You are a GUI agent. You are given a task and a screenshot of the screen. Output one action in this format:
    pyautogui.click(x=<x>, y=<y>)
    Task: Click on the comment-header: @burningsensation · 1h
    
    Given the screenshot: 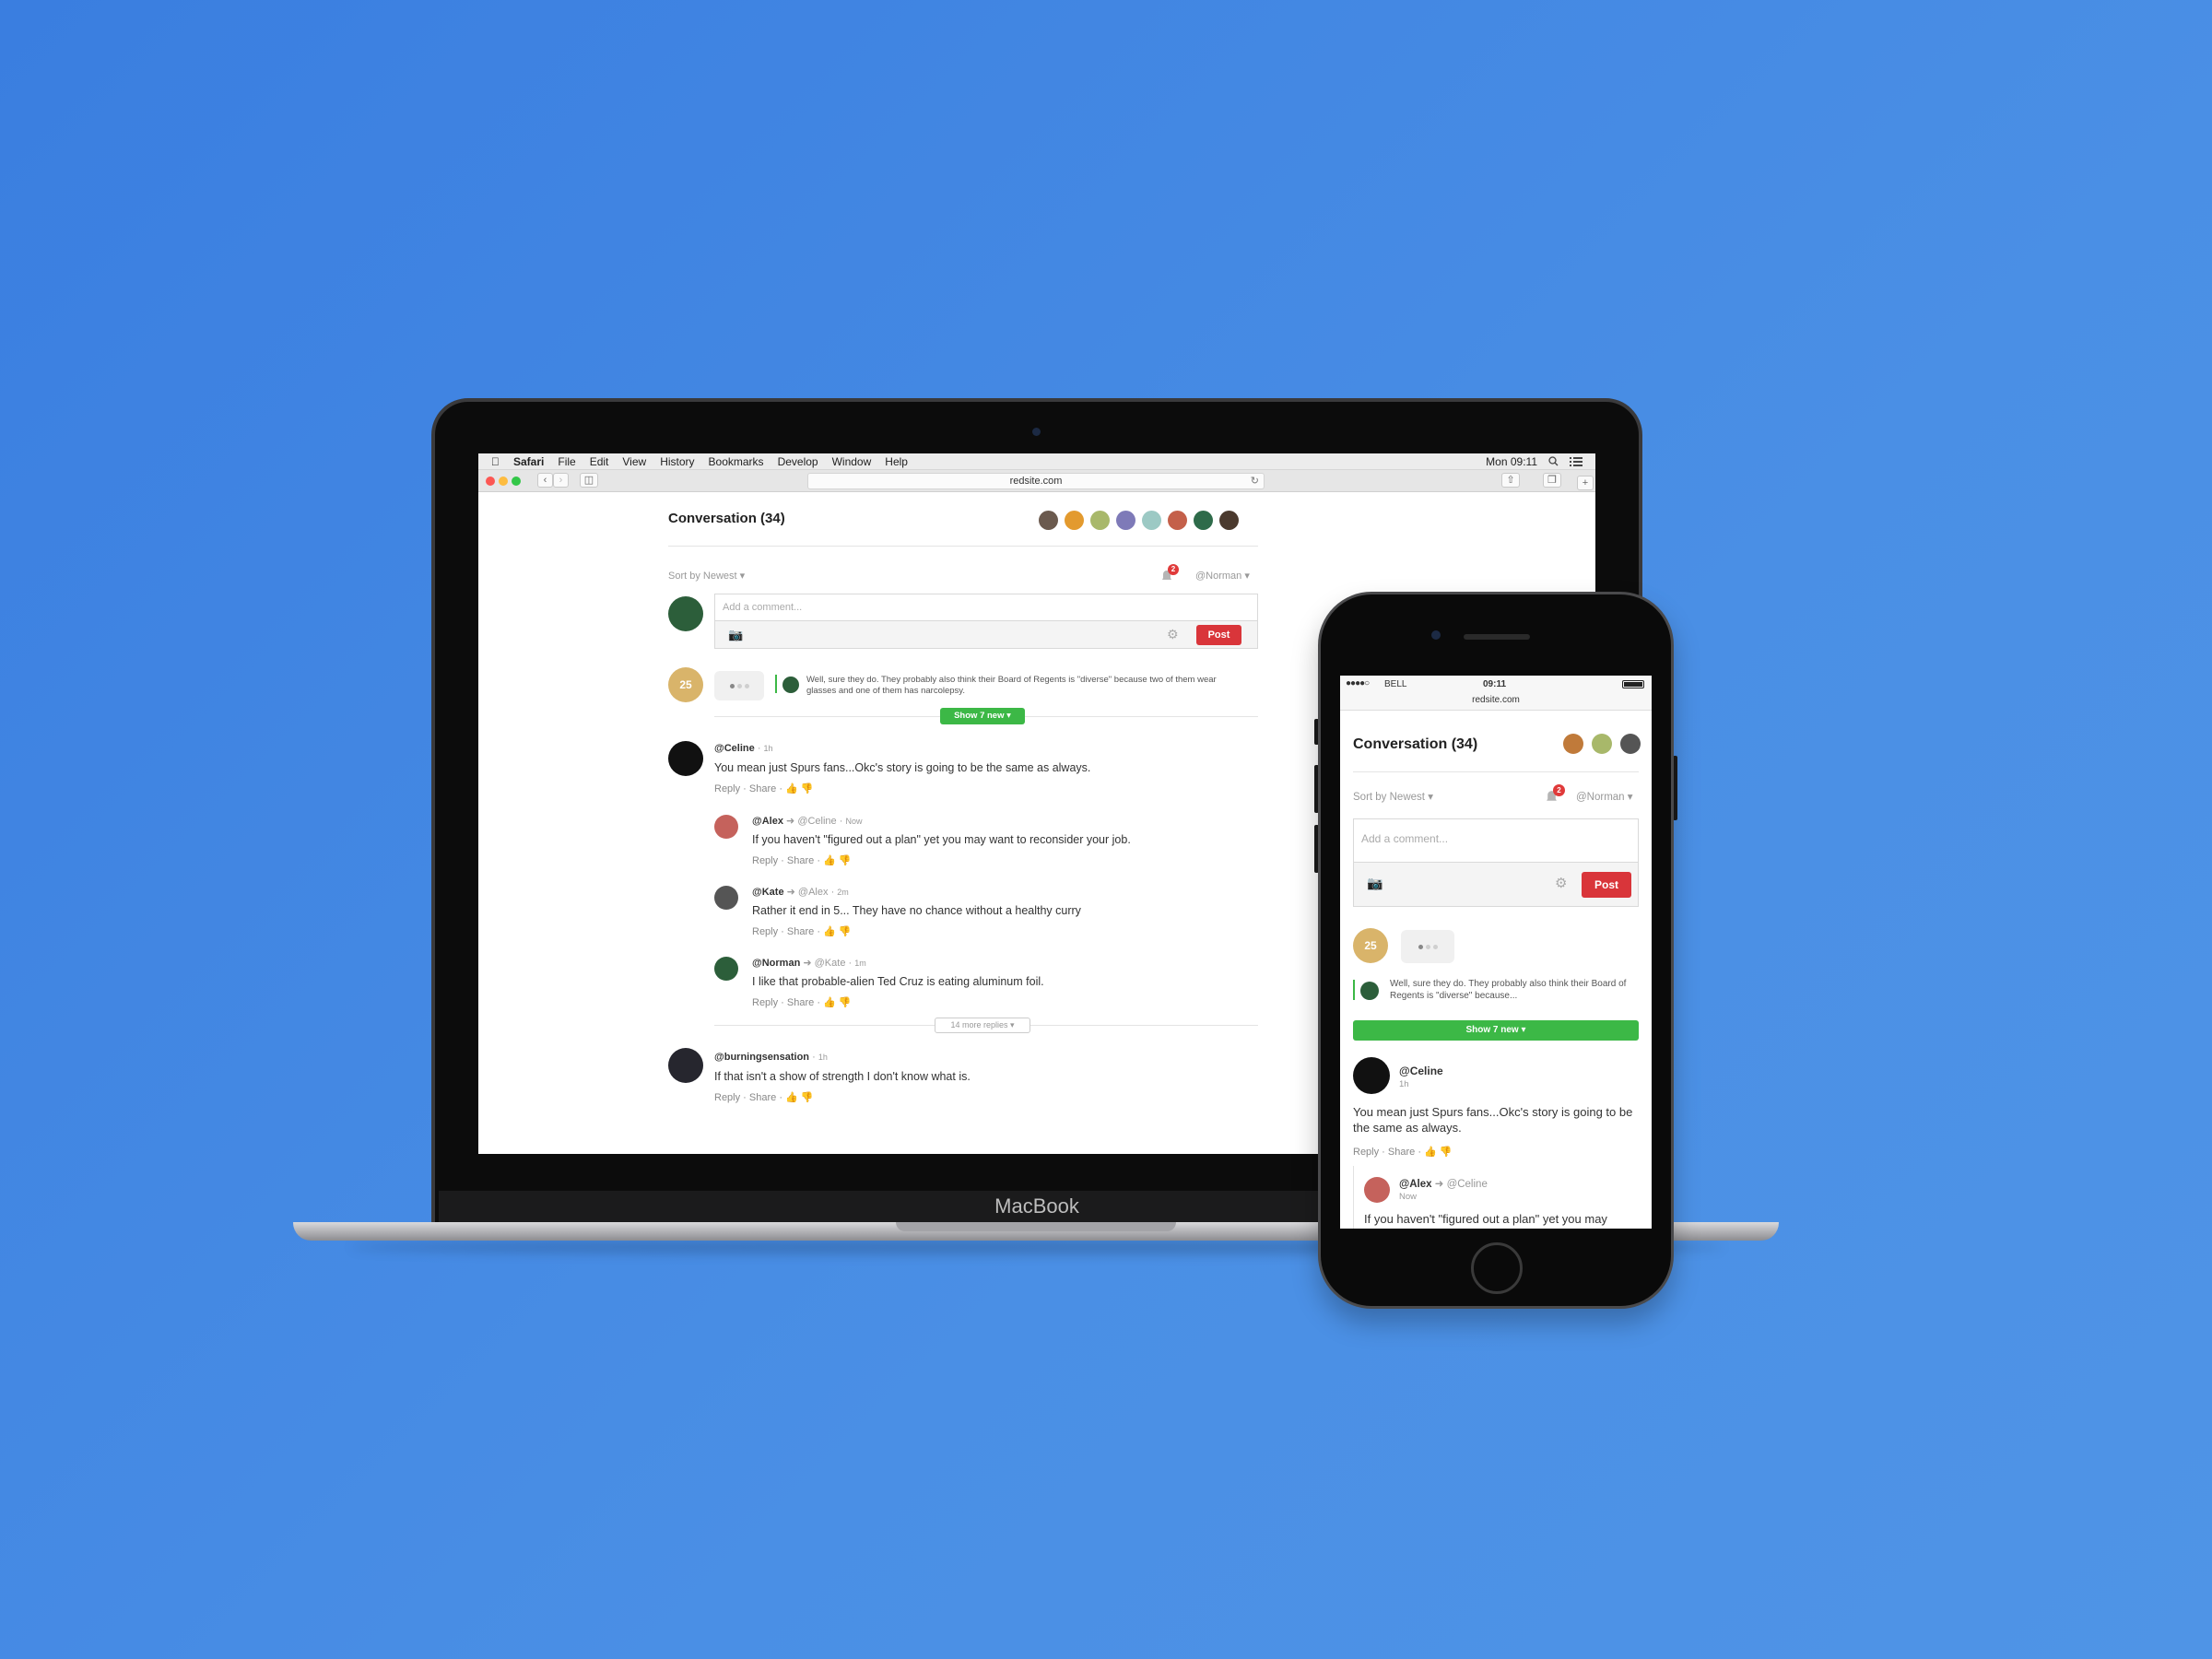 What is the action you would take?
    pyautogui.click(x=771, y=1057)
    